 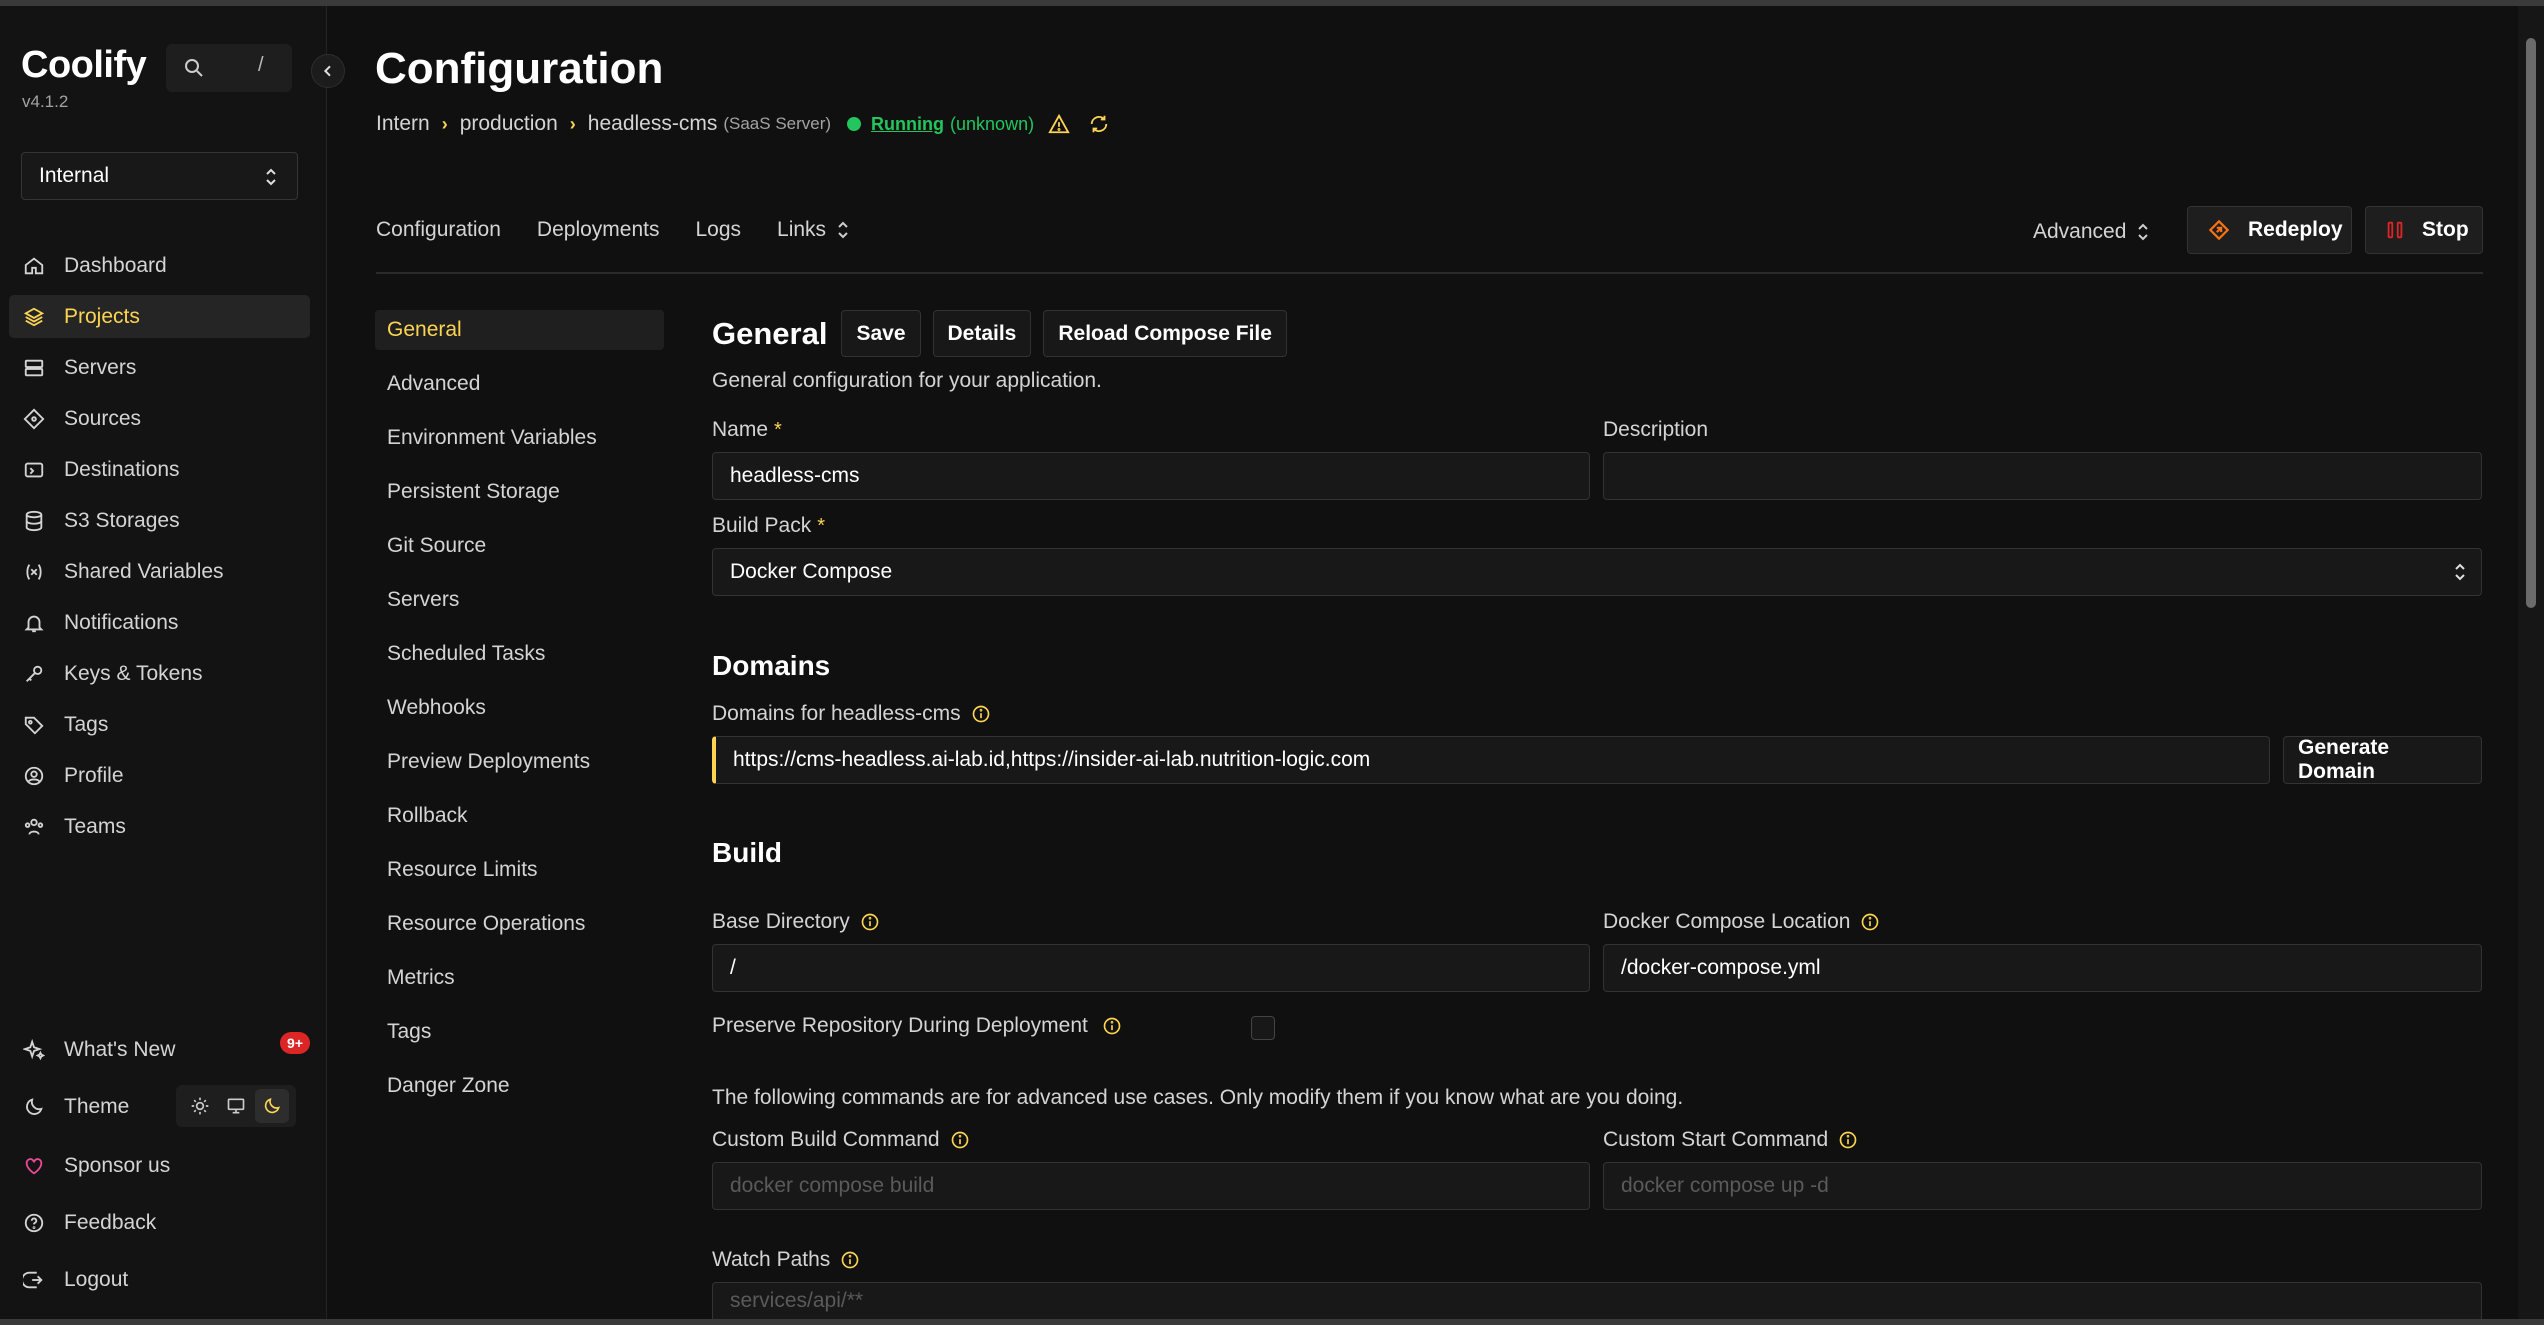 I want to click on tab-logs: Logs, so click(x=718, y=230).